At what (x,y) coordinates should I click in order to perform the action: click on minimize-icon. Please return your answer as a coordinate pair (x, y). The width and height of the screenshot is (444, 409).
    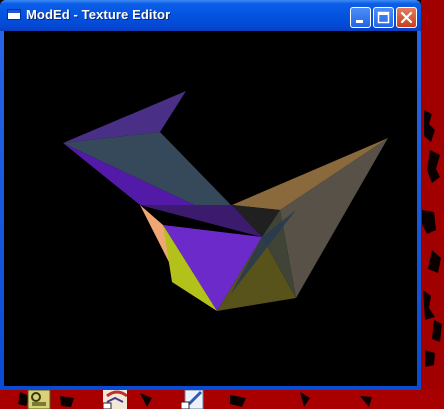
    Looking at the image, I should click on (359, 21).